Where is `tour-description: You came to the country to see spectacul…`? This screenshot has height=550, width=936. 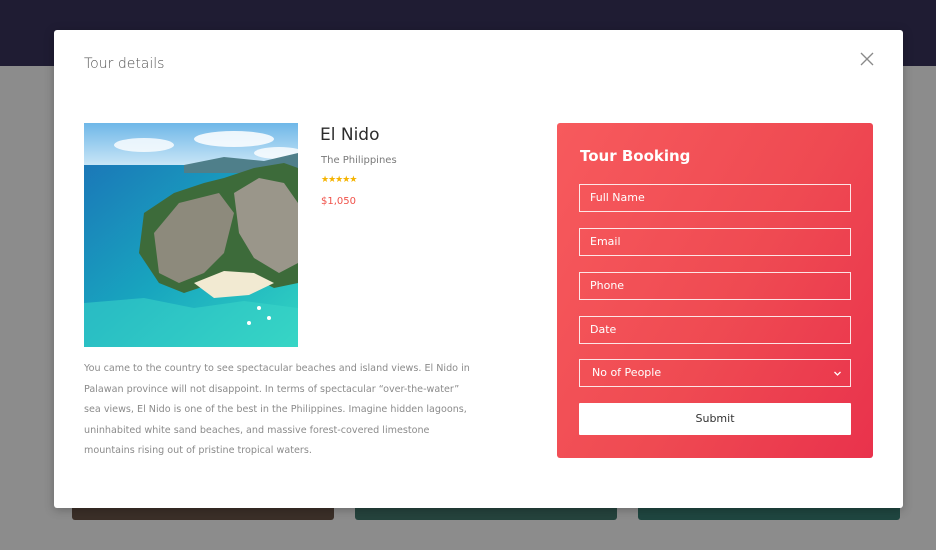
tour-description: You came to the country to see spectacul… is located at coordinates (277, 409).